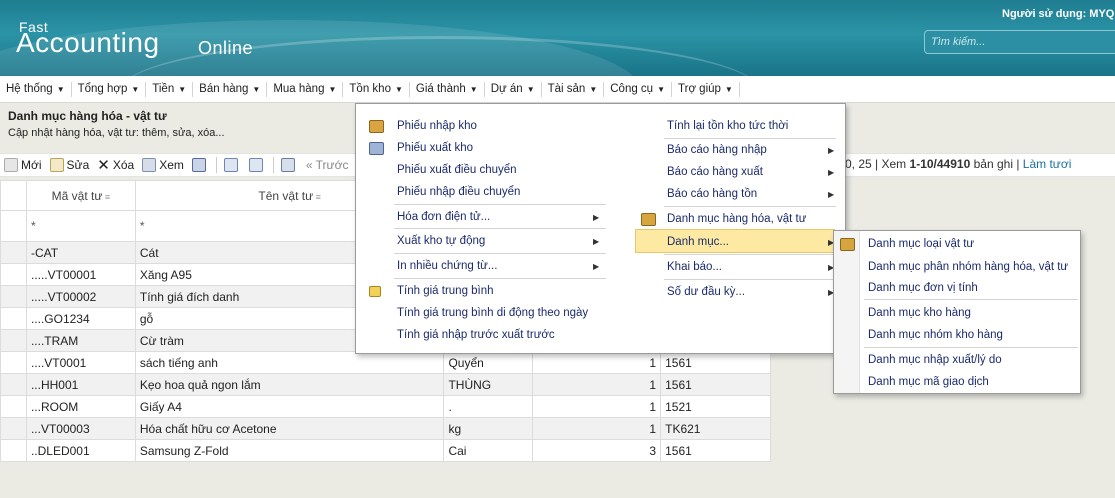  Describe the element at coordinates (1047, 164) in the screenshot. I see `refresh-link: Làm tươi` at that location.